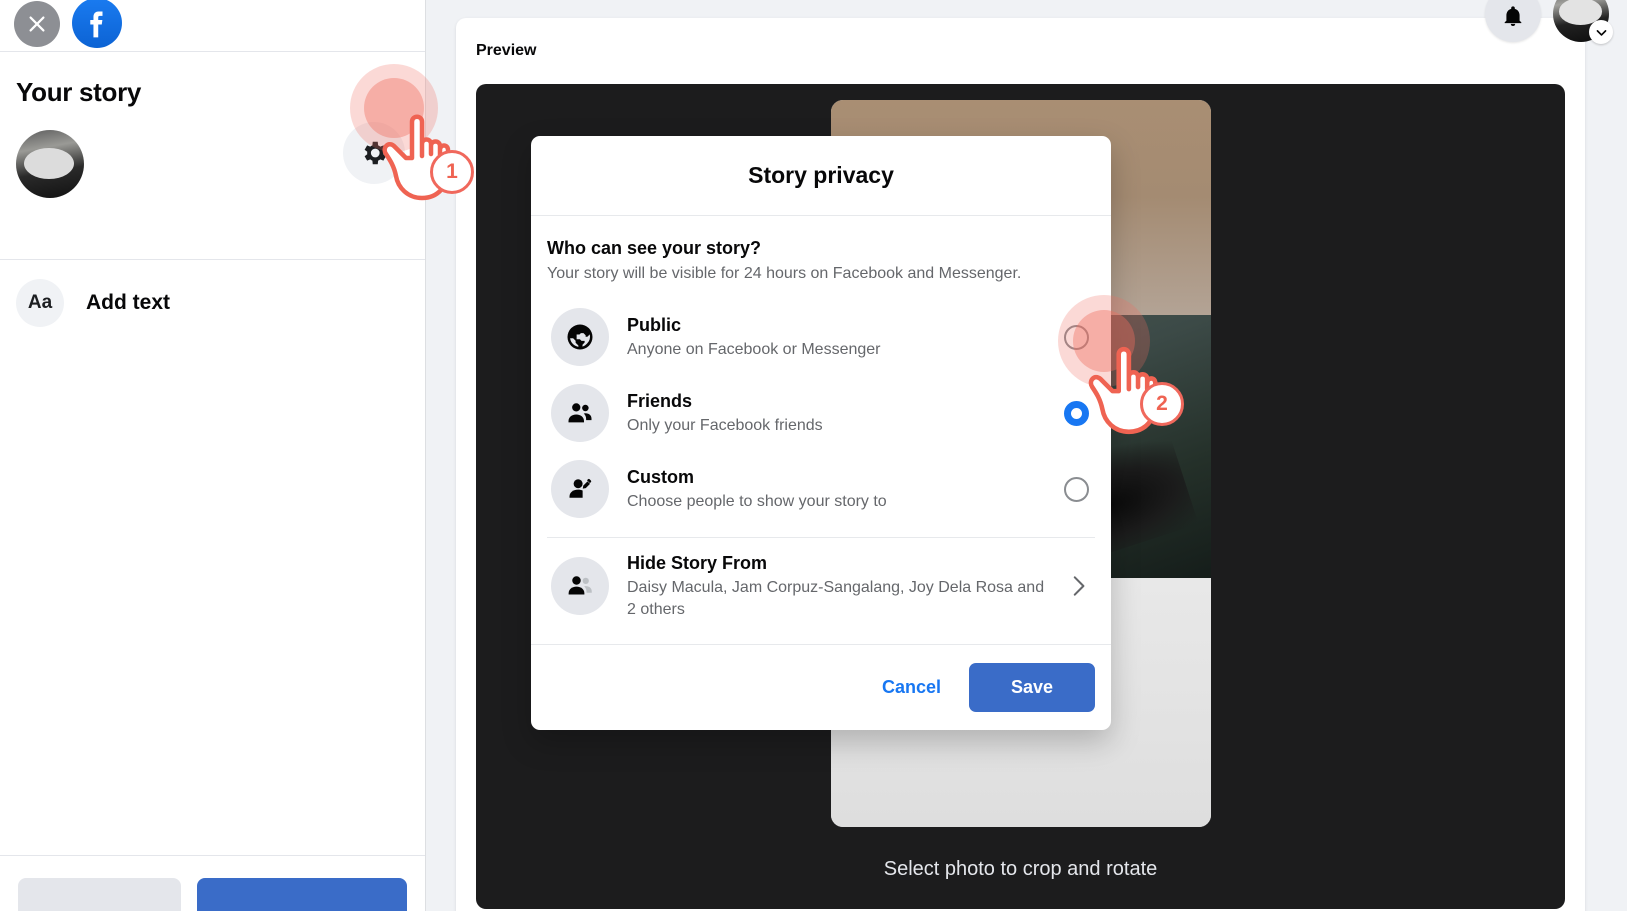  I want to click on avatar, so click(50, 164).